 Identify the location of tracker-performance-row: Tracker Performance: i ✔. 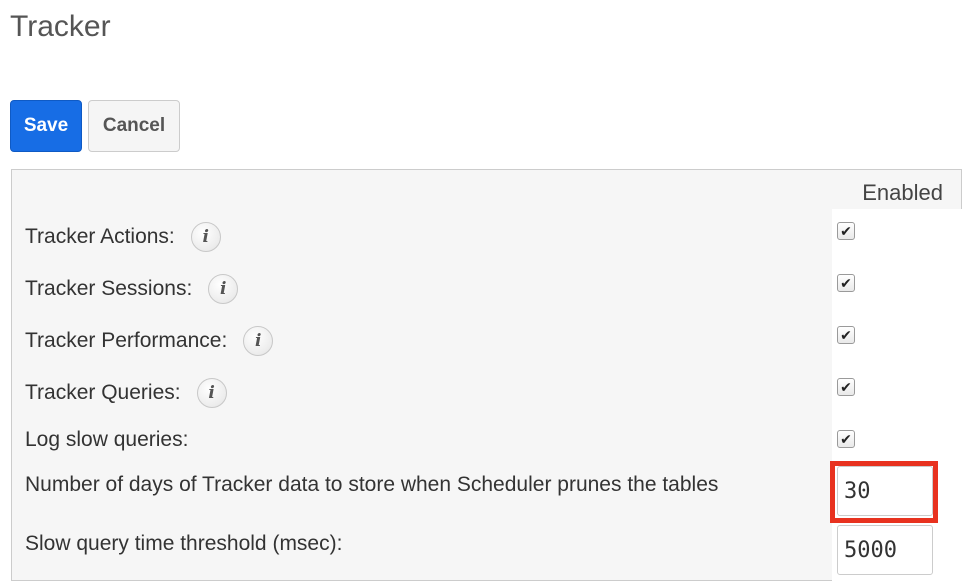
(487, 340).